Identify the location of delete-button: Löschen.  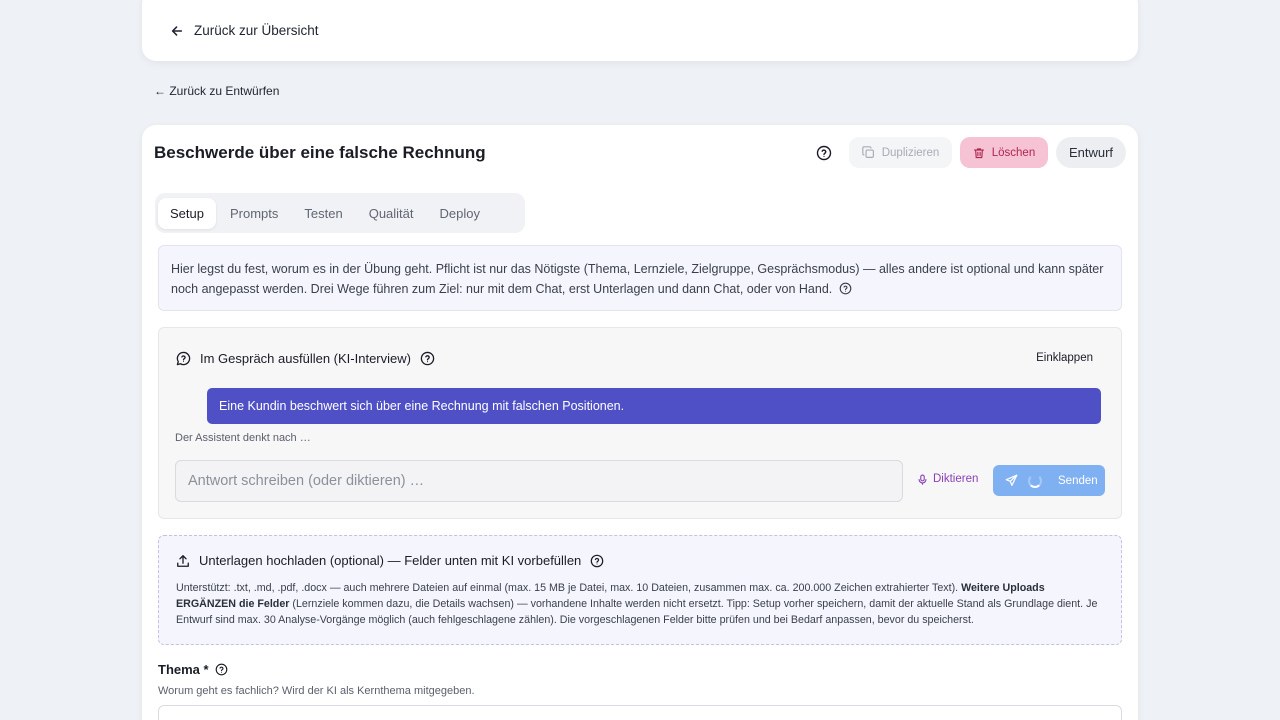
(1004, 152).